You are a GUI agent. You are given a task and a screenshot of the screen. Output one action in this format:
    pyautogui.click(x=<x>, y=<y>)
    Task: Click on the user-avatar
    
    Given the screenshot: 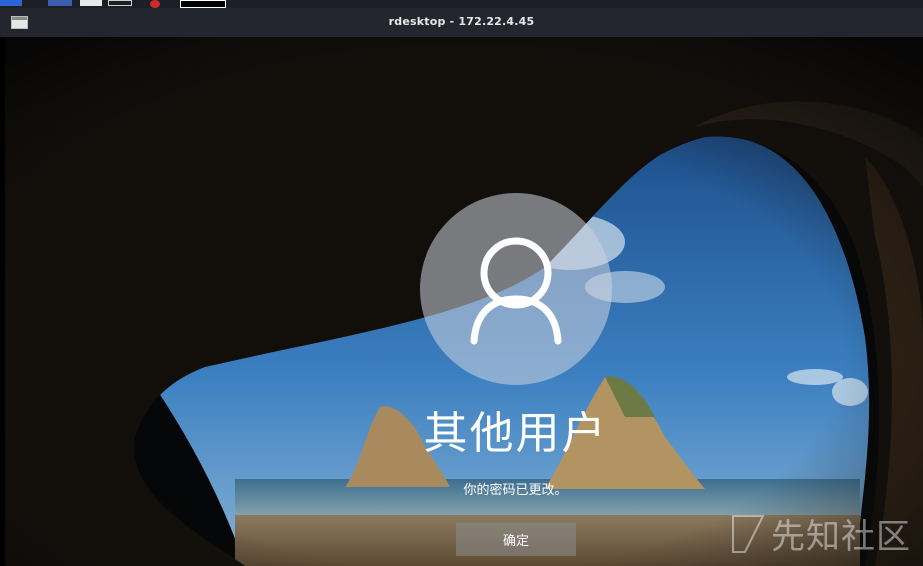 What is the action you would take?
    pyautogui.click(x=516, y=289)
    